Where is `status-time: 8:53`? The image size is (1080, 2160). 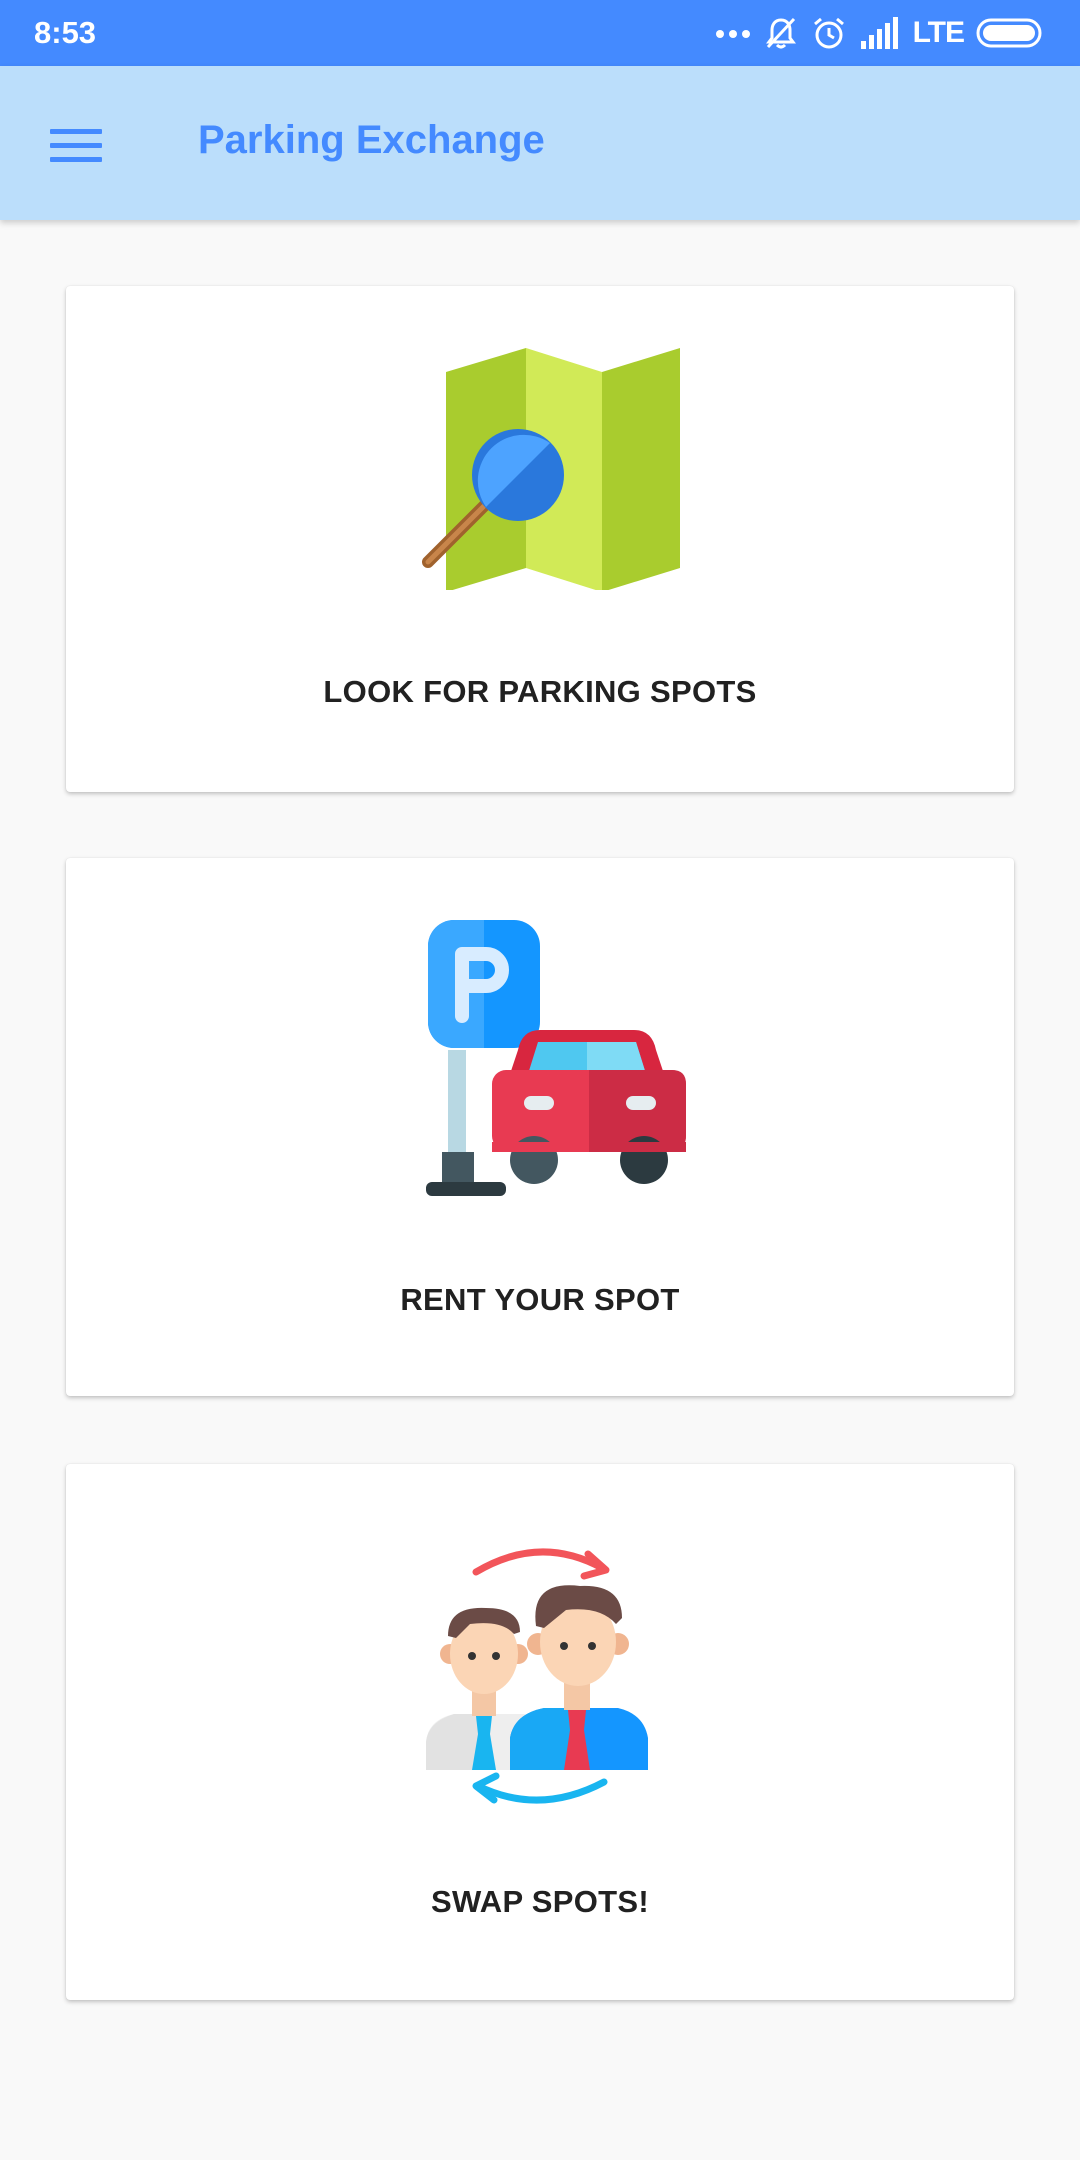
status-time: 8:53 is located at coordinates (65, 32).